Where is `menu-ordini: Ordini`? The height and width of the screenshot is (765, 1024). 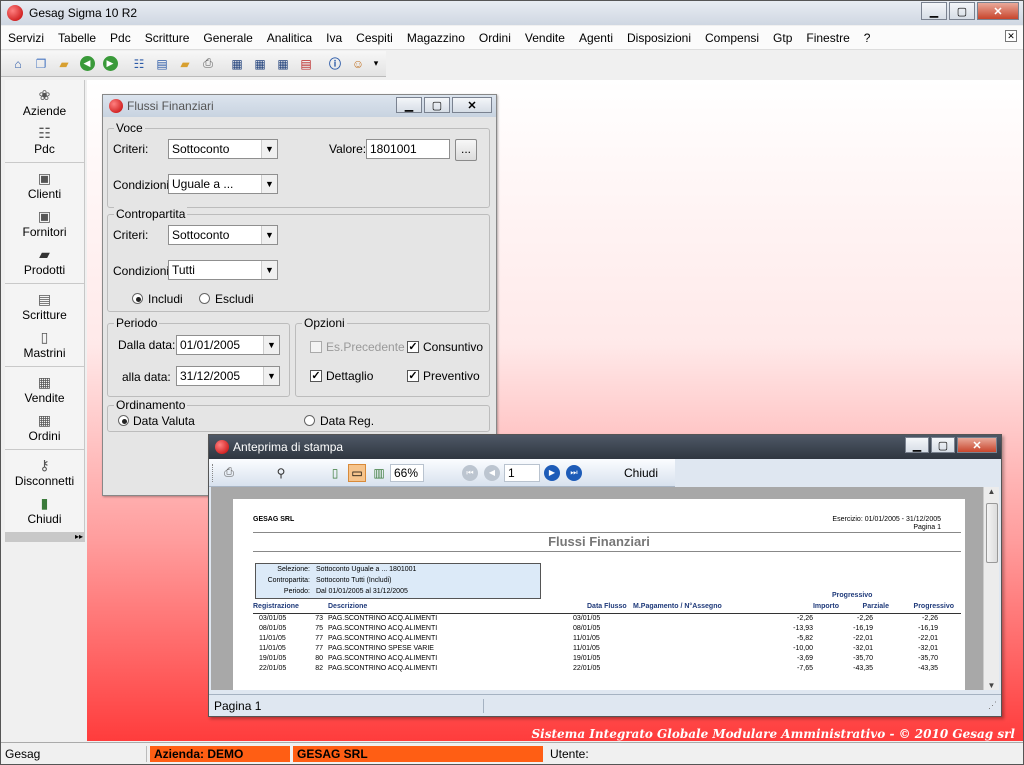
menu-ordini: Ordini is located at coordinates (495, 38).